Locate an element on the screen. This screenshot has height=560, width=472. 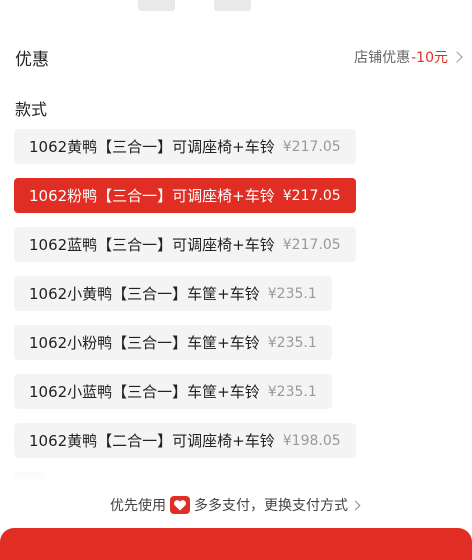
discount-amount: -10元 is located at coordinates (429, 58).